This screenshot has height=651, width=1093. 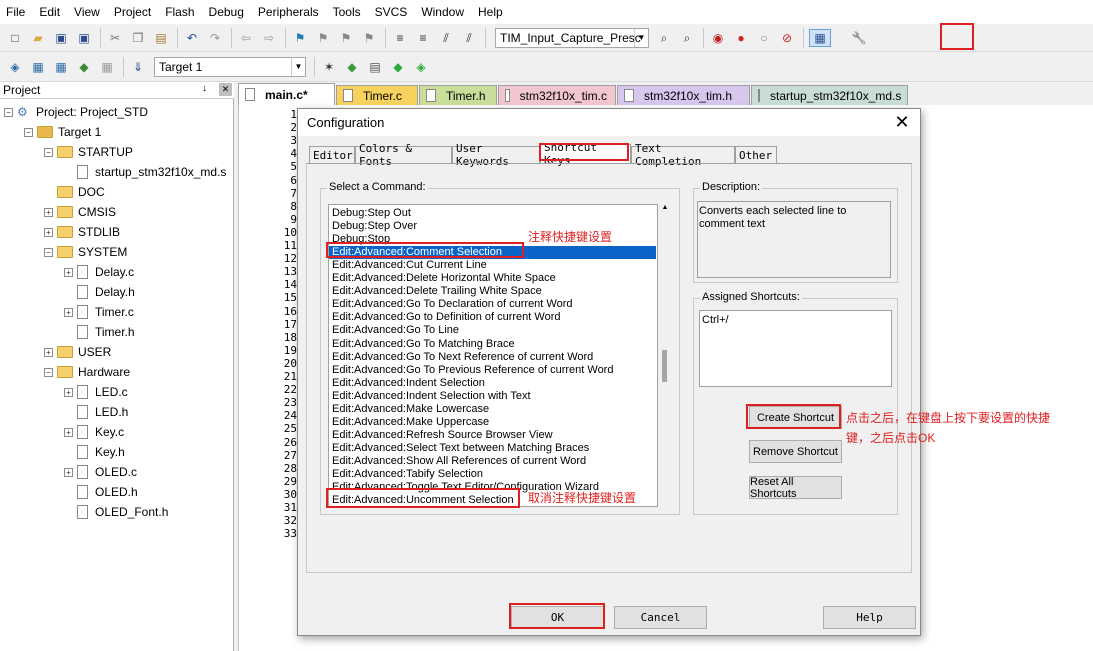 I want to click on editor-tab-timer-c: Timer.c, so click(x=377, y=95).